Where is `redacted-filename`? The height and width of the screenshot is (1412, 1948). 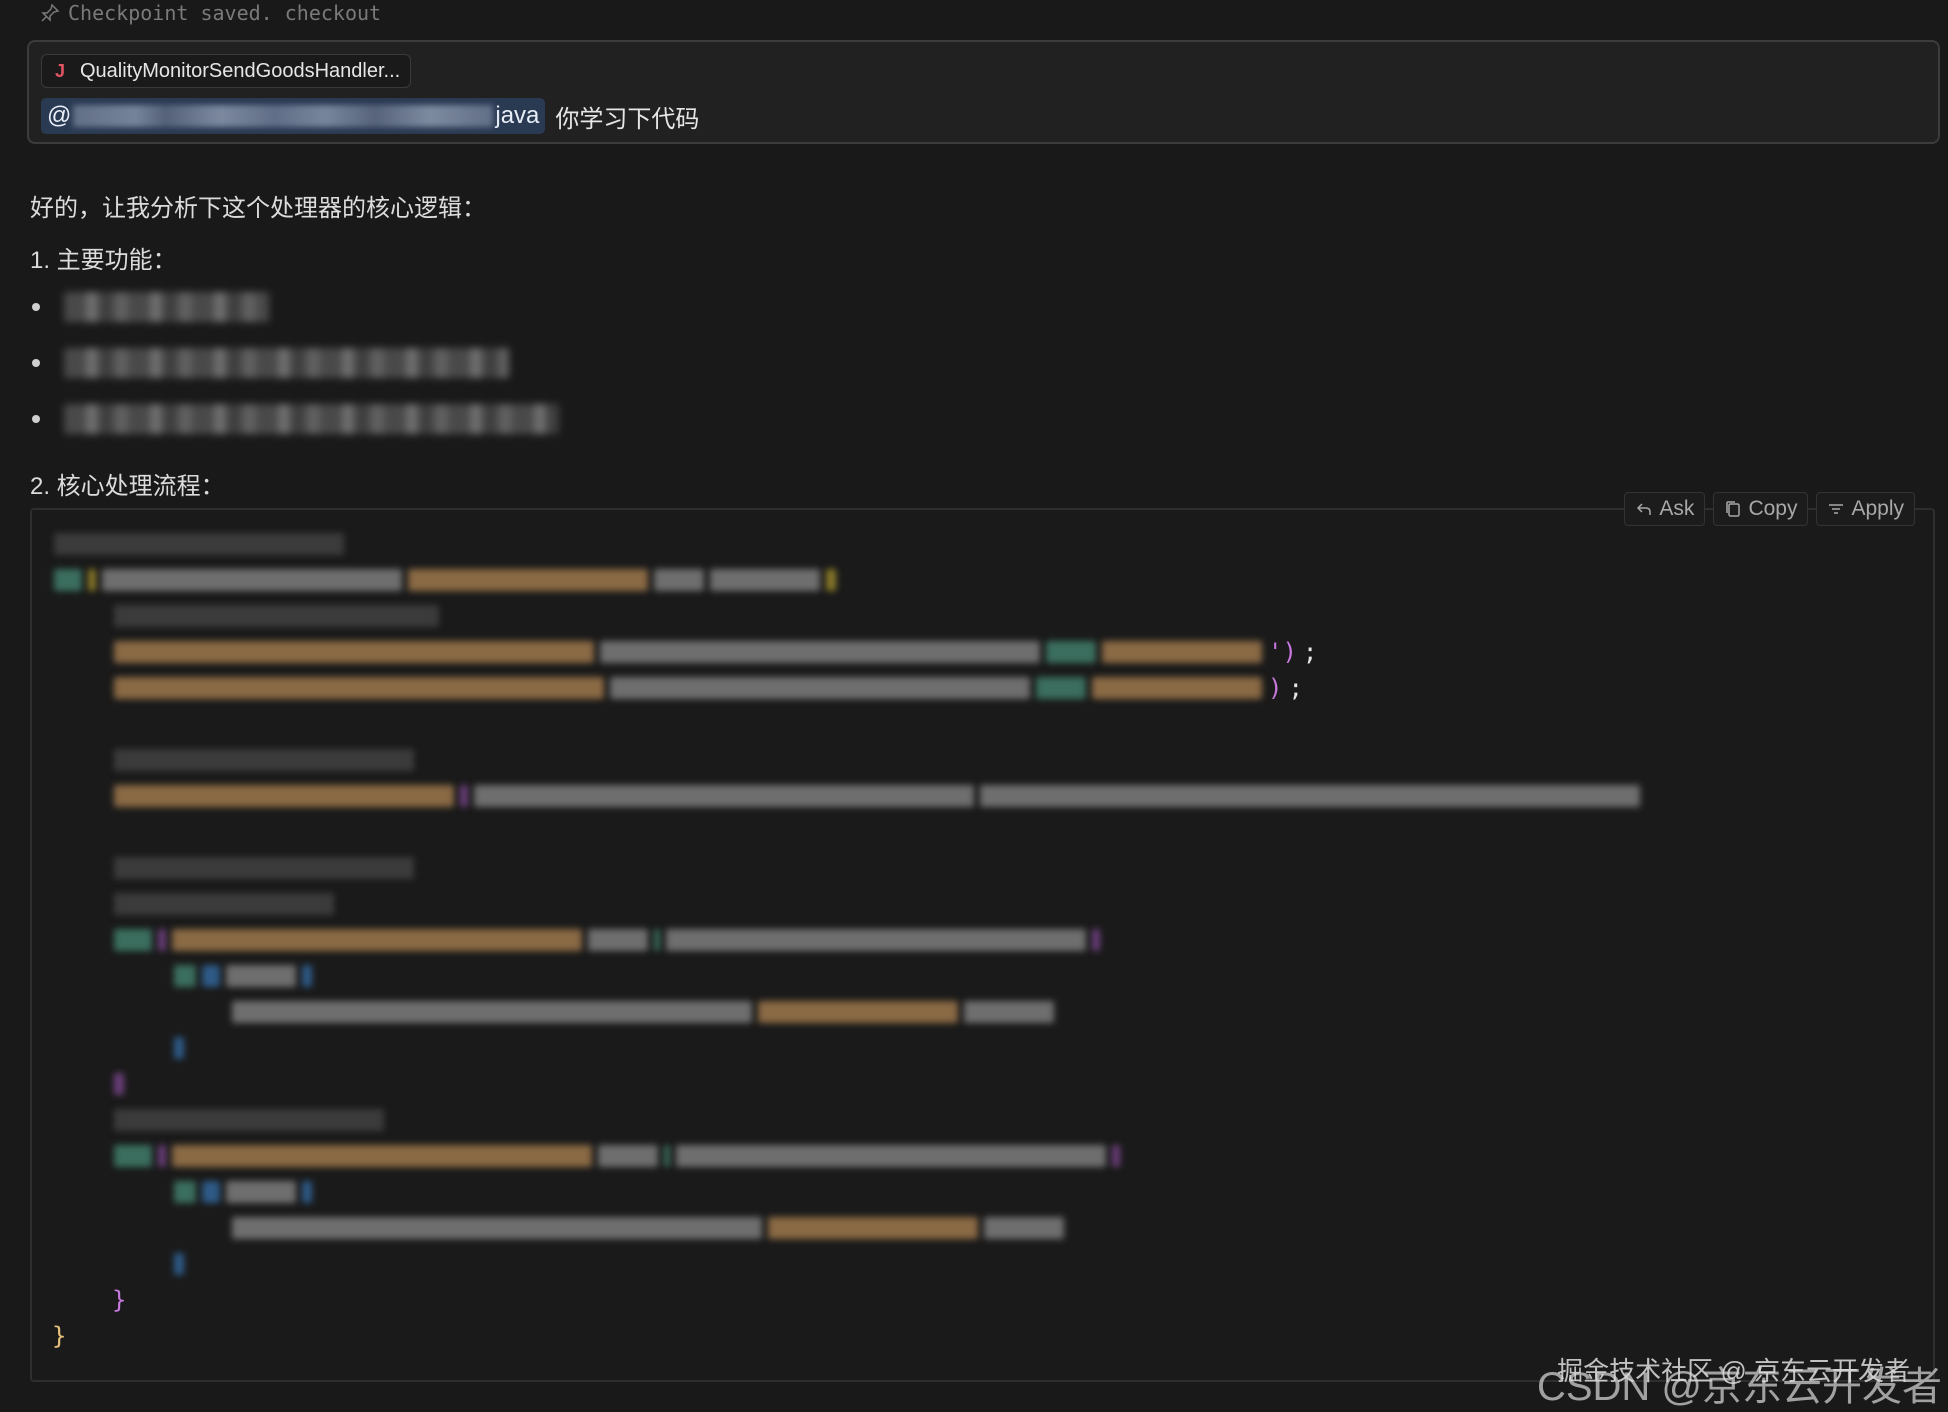 redacted-filename is located at coordinates (283, 116).